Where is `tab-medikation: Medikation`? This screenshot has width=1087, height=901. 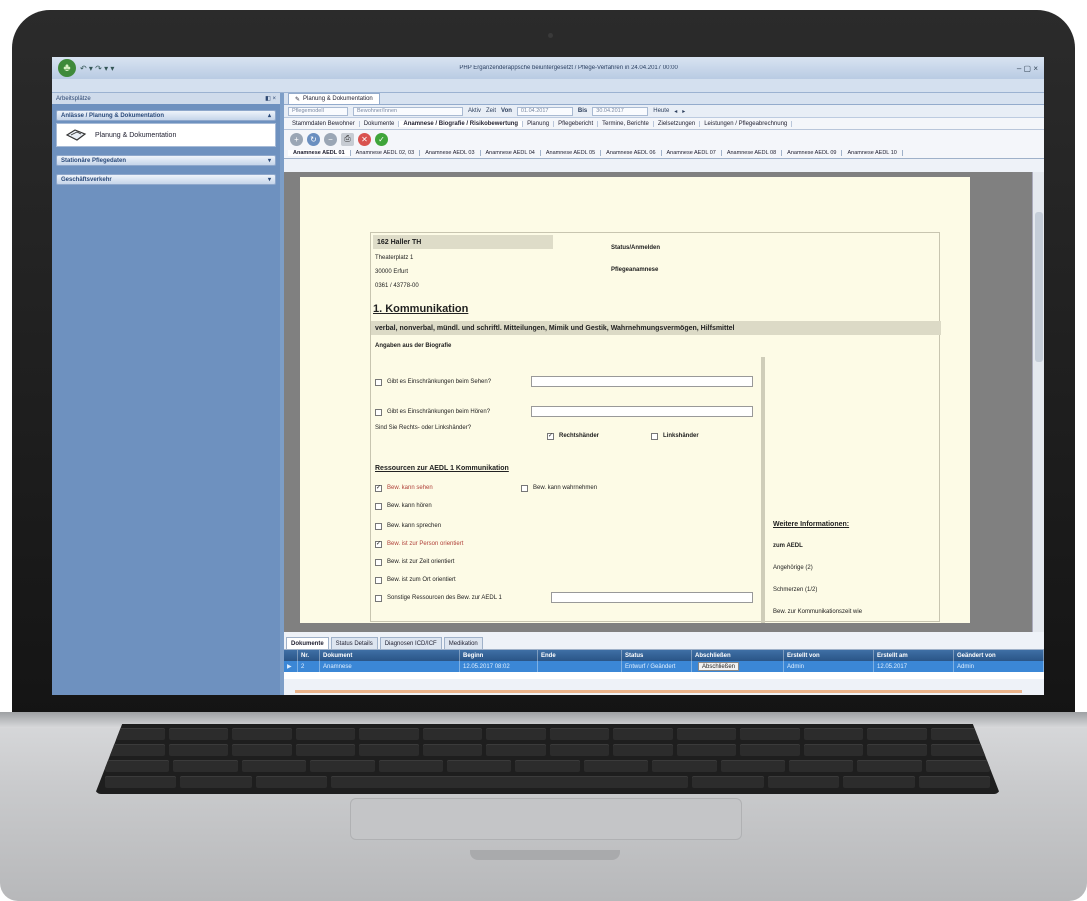
tab-medikation: Medikation is located at coordinates (463, 643).